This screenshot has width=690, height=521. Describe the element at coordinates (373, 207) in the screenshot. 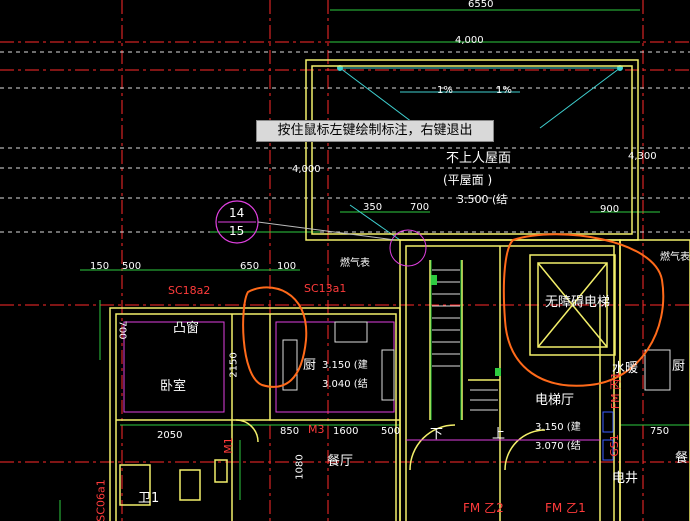

I see `dim-350: 350` at that location.